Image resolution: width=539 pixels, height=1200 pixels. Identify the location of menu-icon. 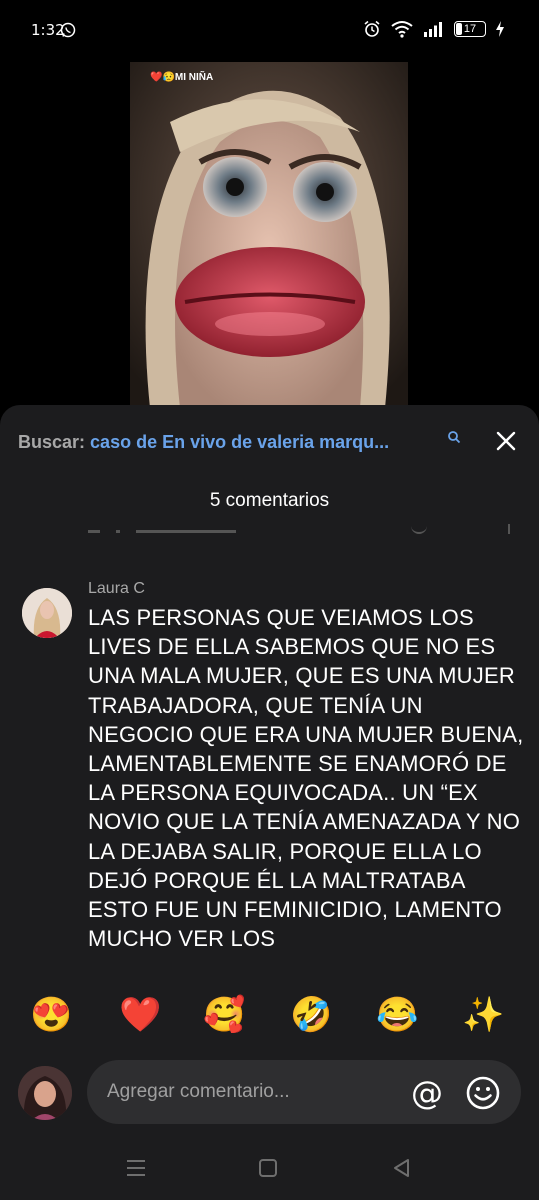
(136, 1168).